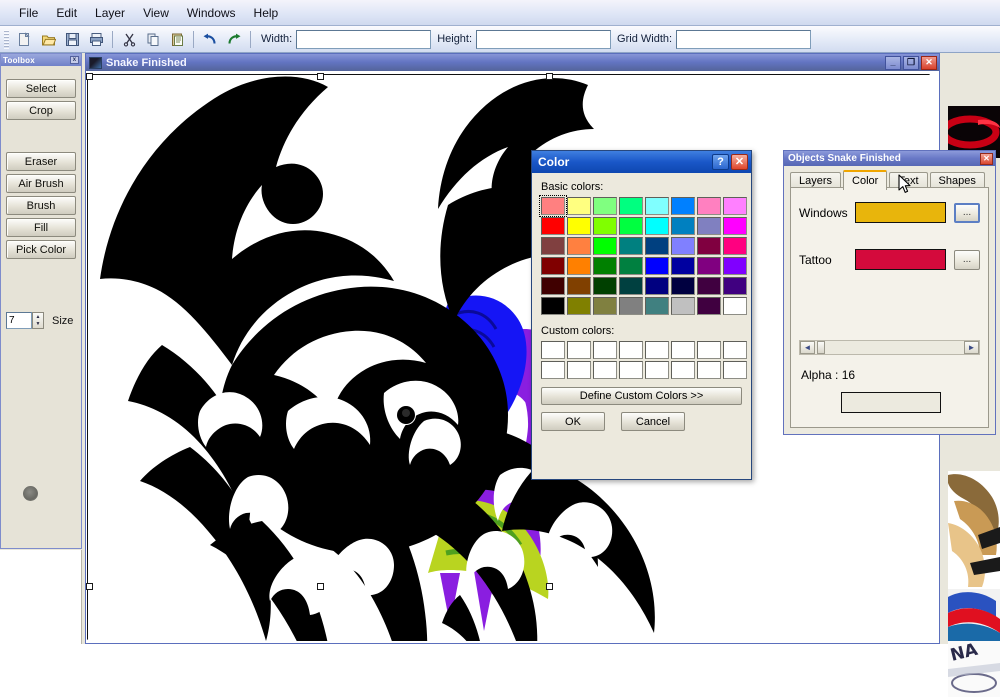 This screenshot has height=697, width=1000. What do you see at coordinates (72, 39) in the screenshot?
I see `save-icon` at bounding box center [72, 39].